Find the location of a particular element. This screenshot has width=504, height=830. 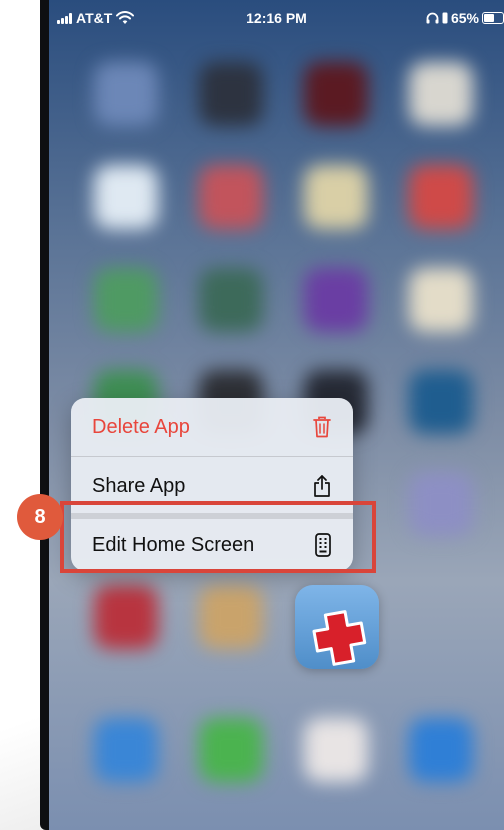

step-badge: 8 is located at coordinates (40, 517).